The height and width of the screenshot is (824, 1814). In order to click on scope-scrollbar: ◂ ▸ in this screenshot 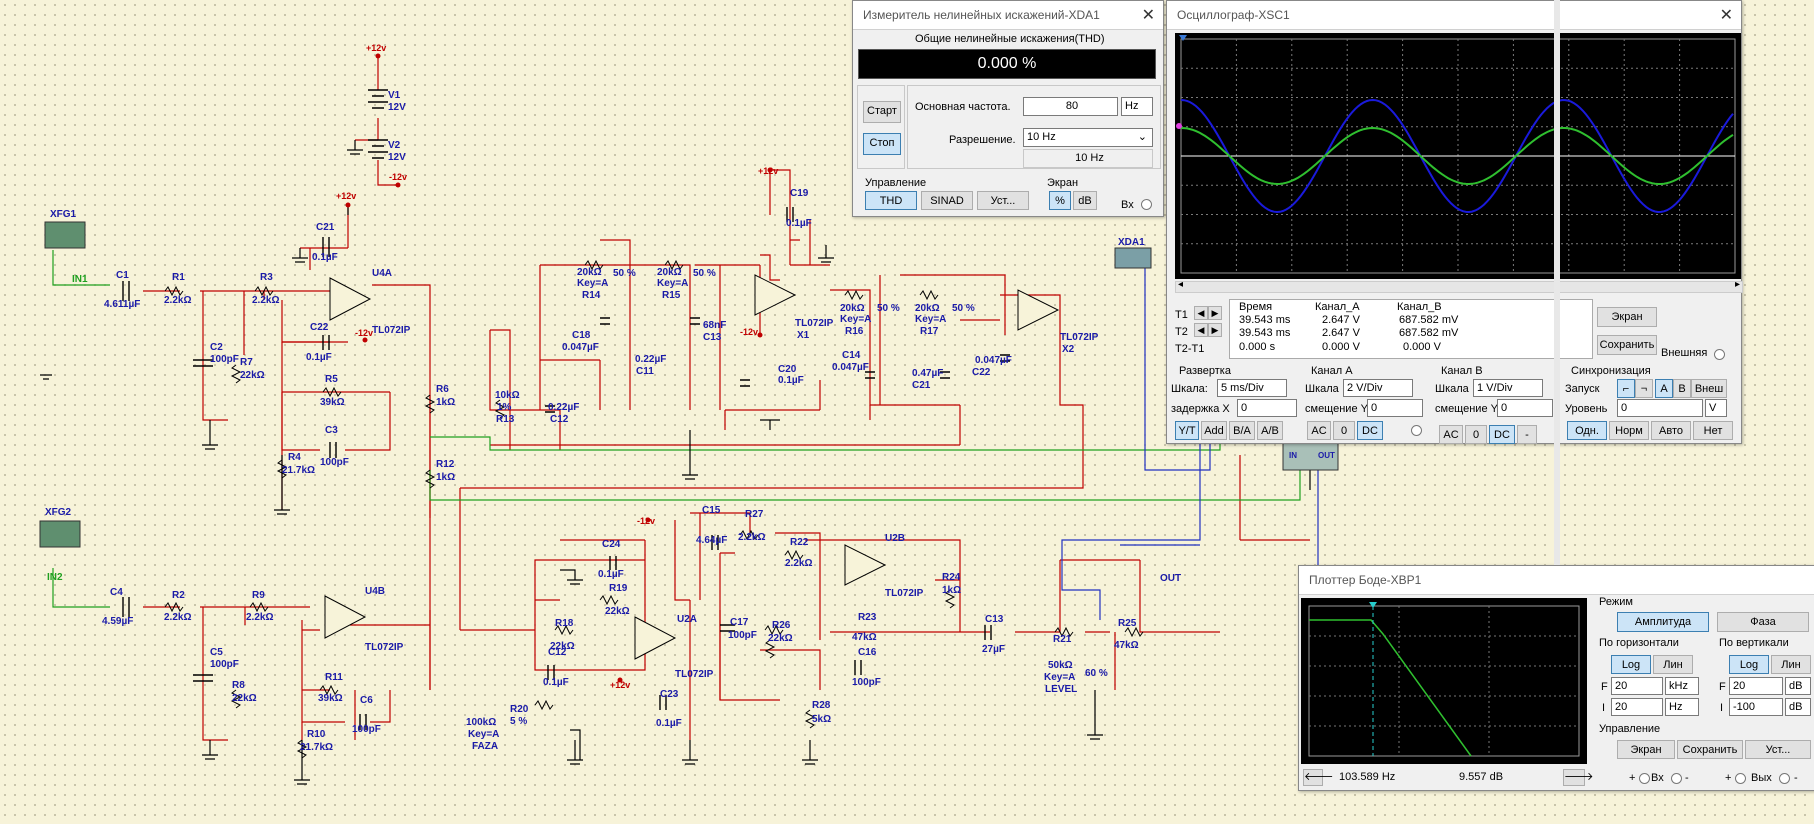, I will do `click(1459, 286)`.